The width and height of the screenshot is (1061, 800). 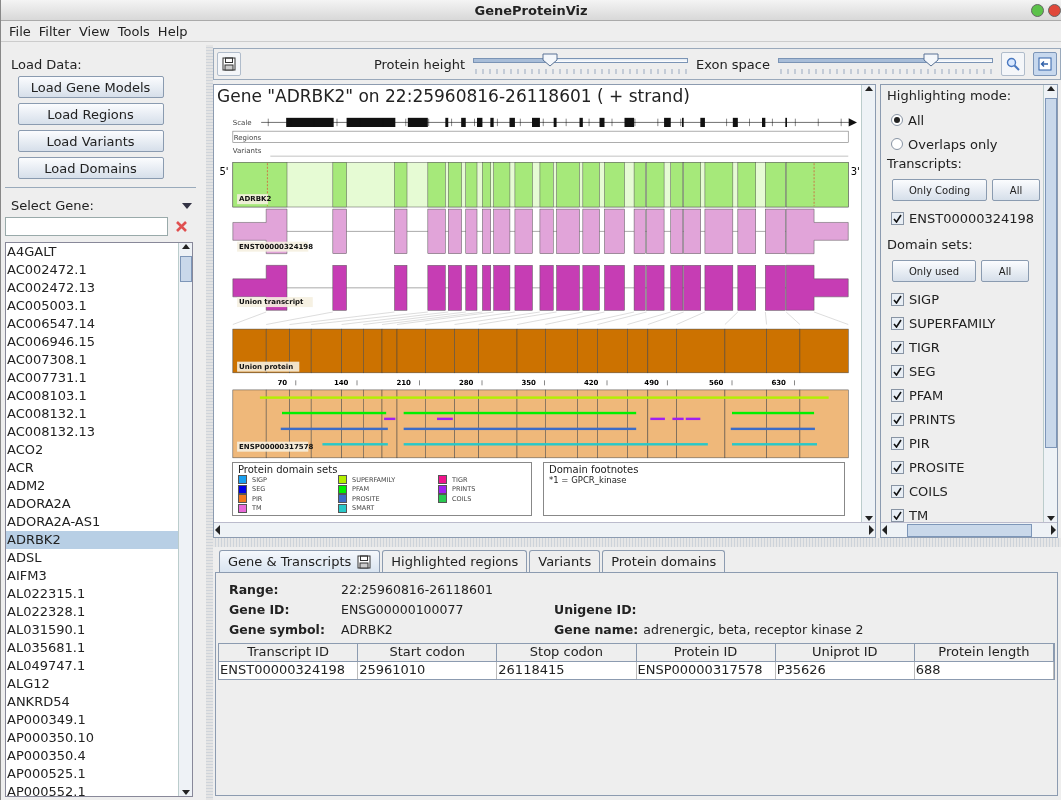 I want to click on filter-button: Only Coding, so click(x=939, y=190).